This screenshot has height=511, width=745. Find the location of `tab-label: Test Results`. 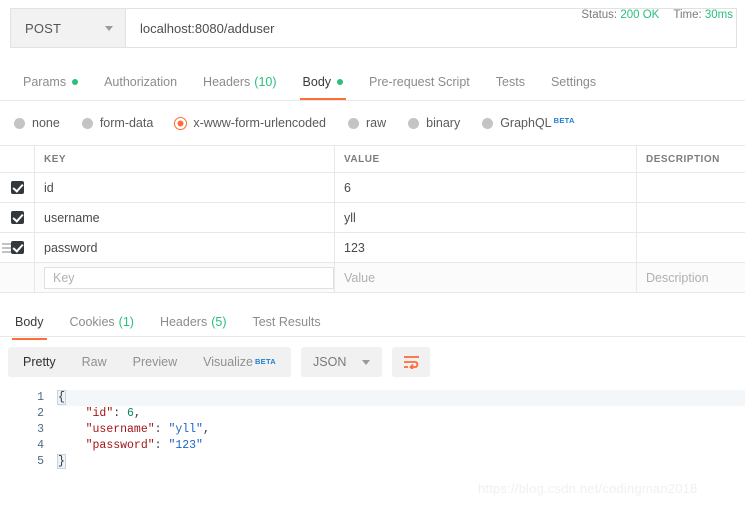

tab-label: Test Results is located at coordinates (286, 321).